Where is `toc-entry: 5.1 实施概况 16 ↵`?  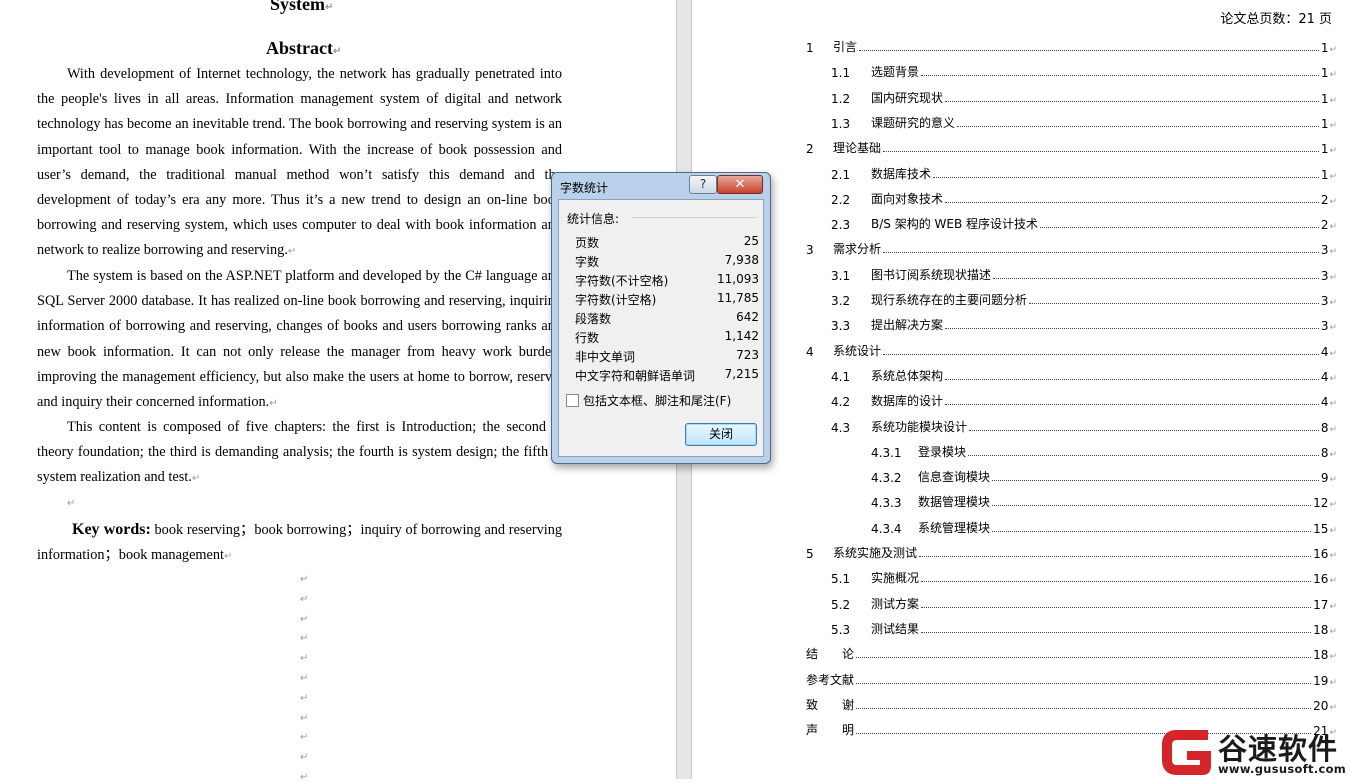
toc-entry: 5.1 实施概况 16 ↵ is located at coordinates (1071, 576).